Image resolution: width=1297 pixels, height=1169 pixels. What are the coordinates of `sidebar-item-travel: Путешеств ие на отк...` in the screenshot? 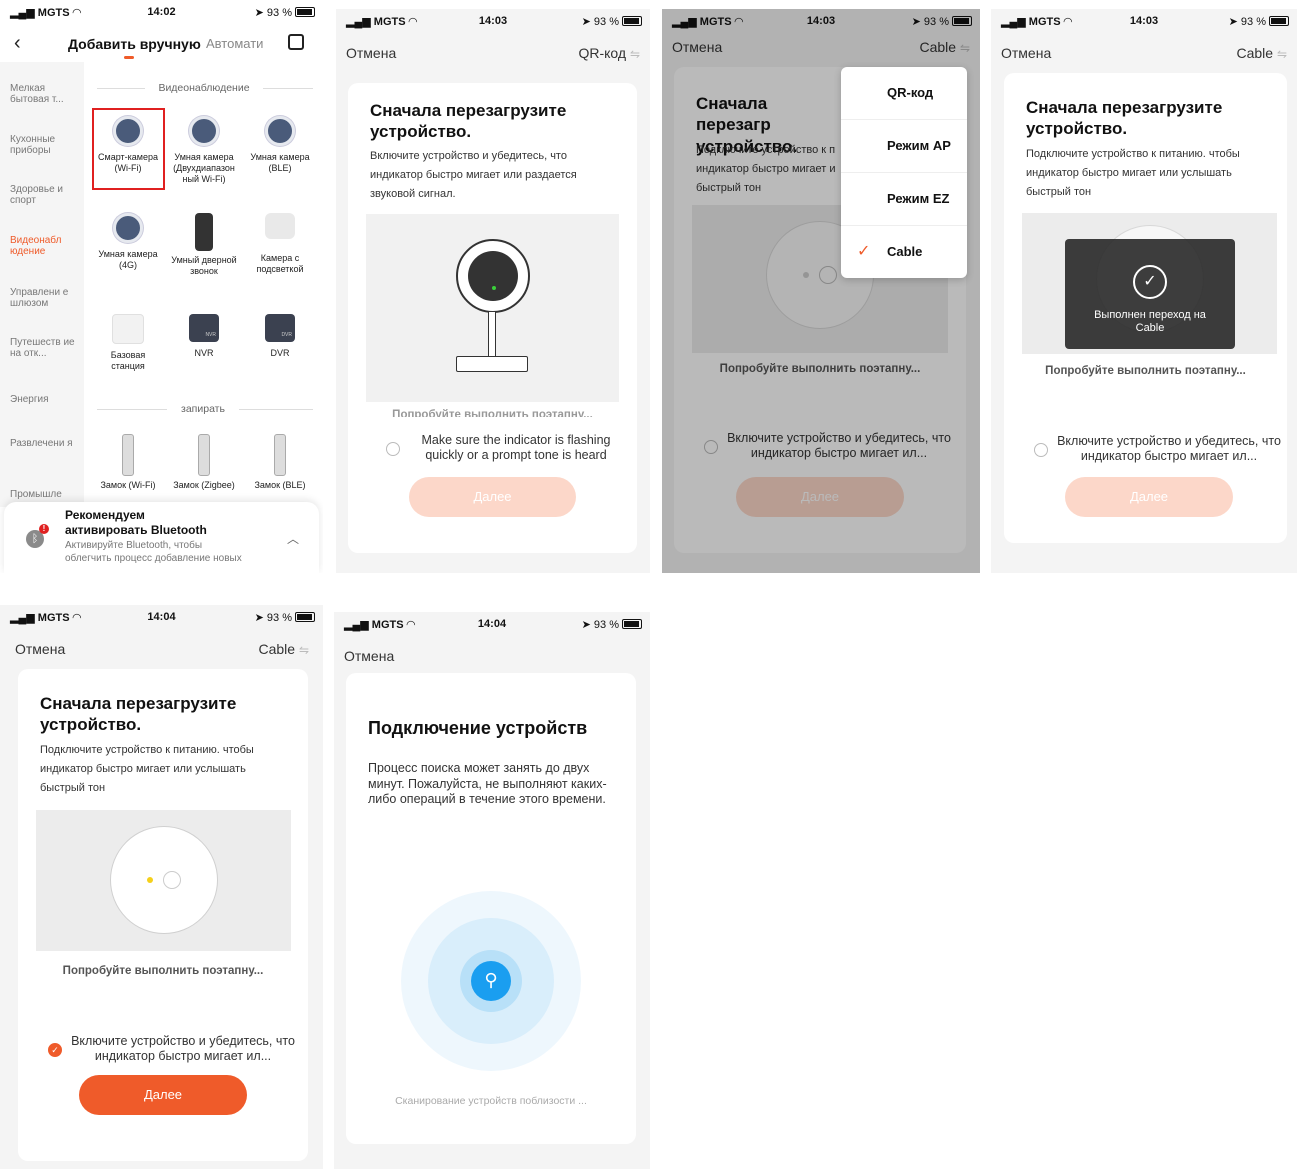 It's located at (43, 348).